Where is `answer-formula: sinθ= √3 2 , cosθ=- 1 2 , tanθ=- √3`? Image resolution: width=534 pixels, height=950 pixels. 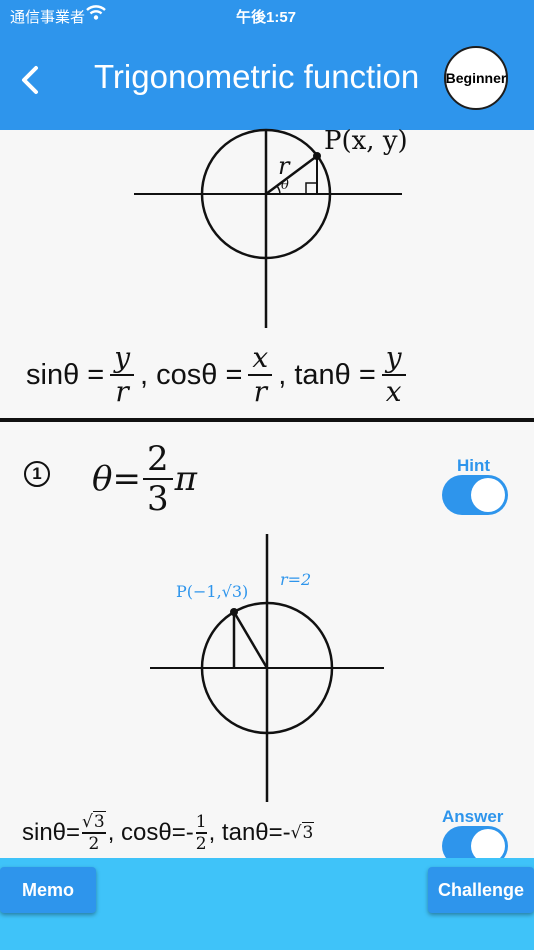 answer-formula: sinθ= √3 2 , cosθ=- 1 2 , tanθ=- √3 is located at coordinates (168, 832).